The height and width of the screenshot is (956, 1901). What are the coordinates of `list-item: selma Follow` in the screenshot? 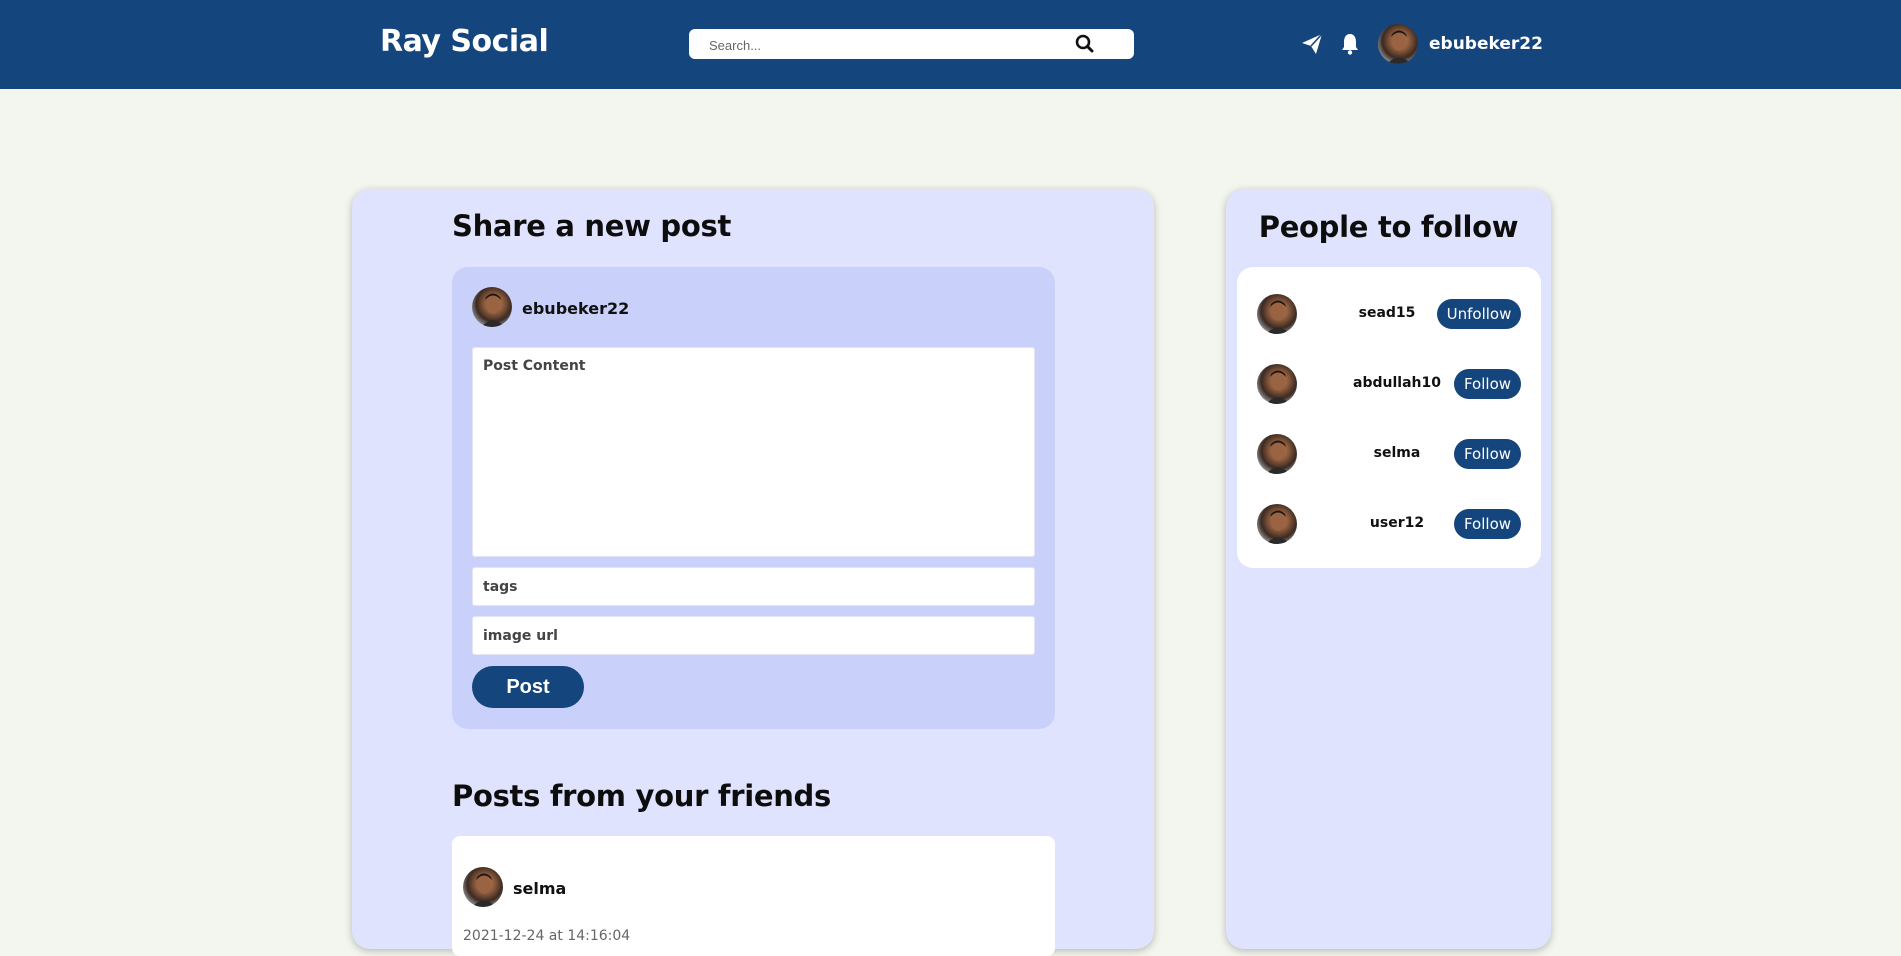 It's located at (1389, 454).